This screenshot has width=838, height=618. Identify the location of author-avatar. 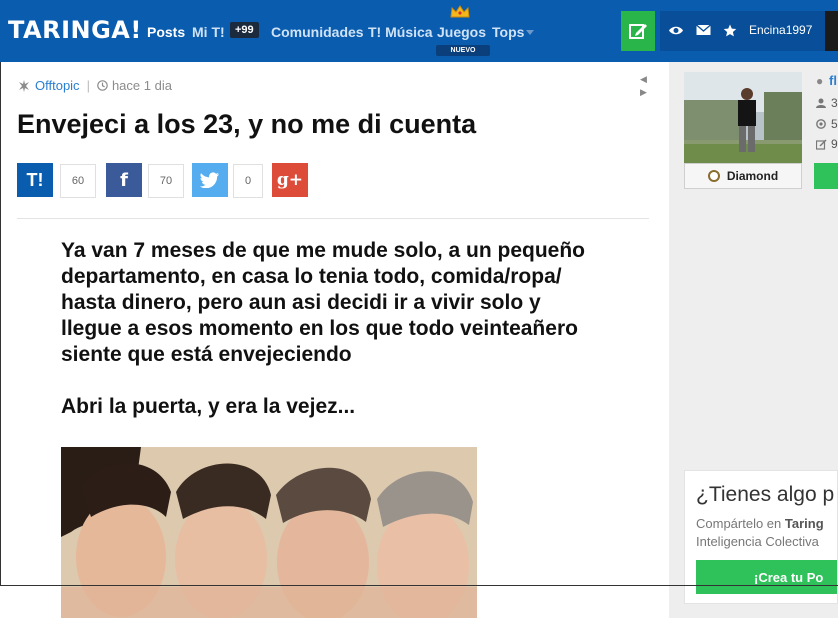
(743, 117).